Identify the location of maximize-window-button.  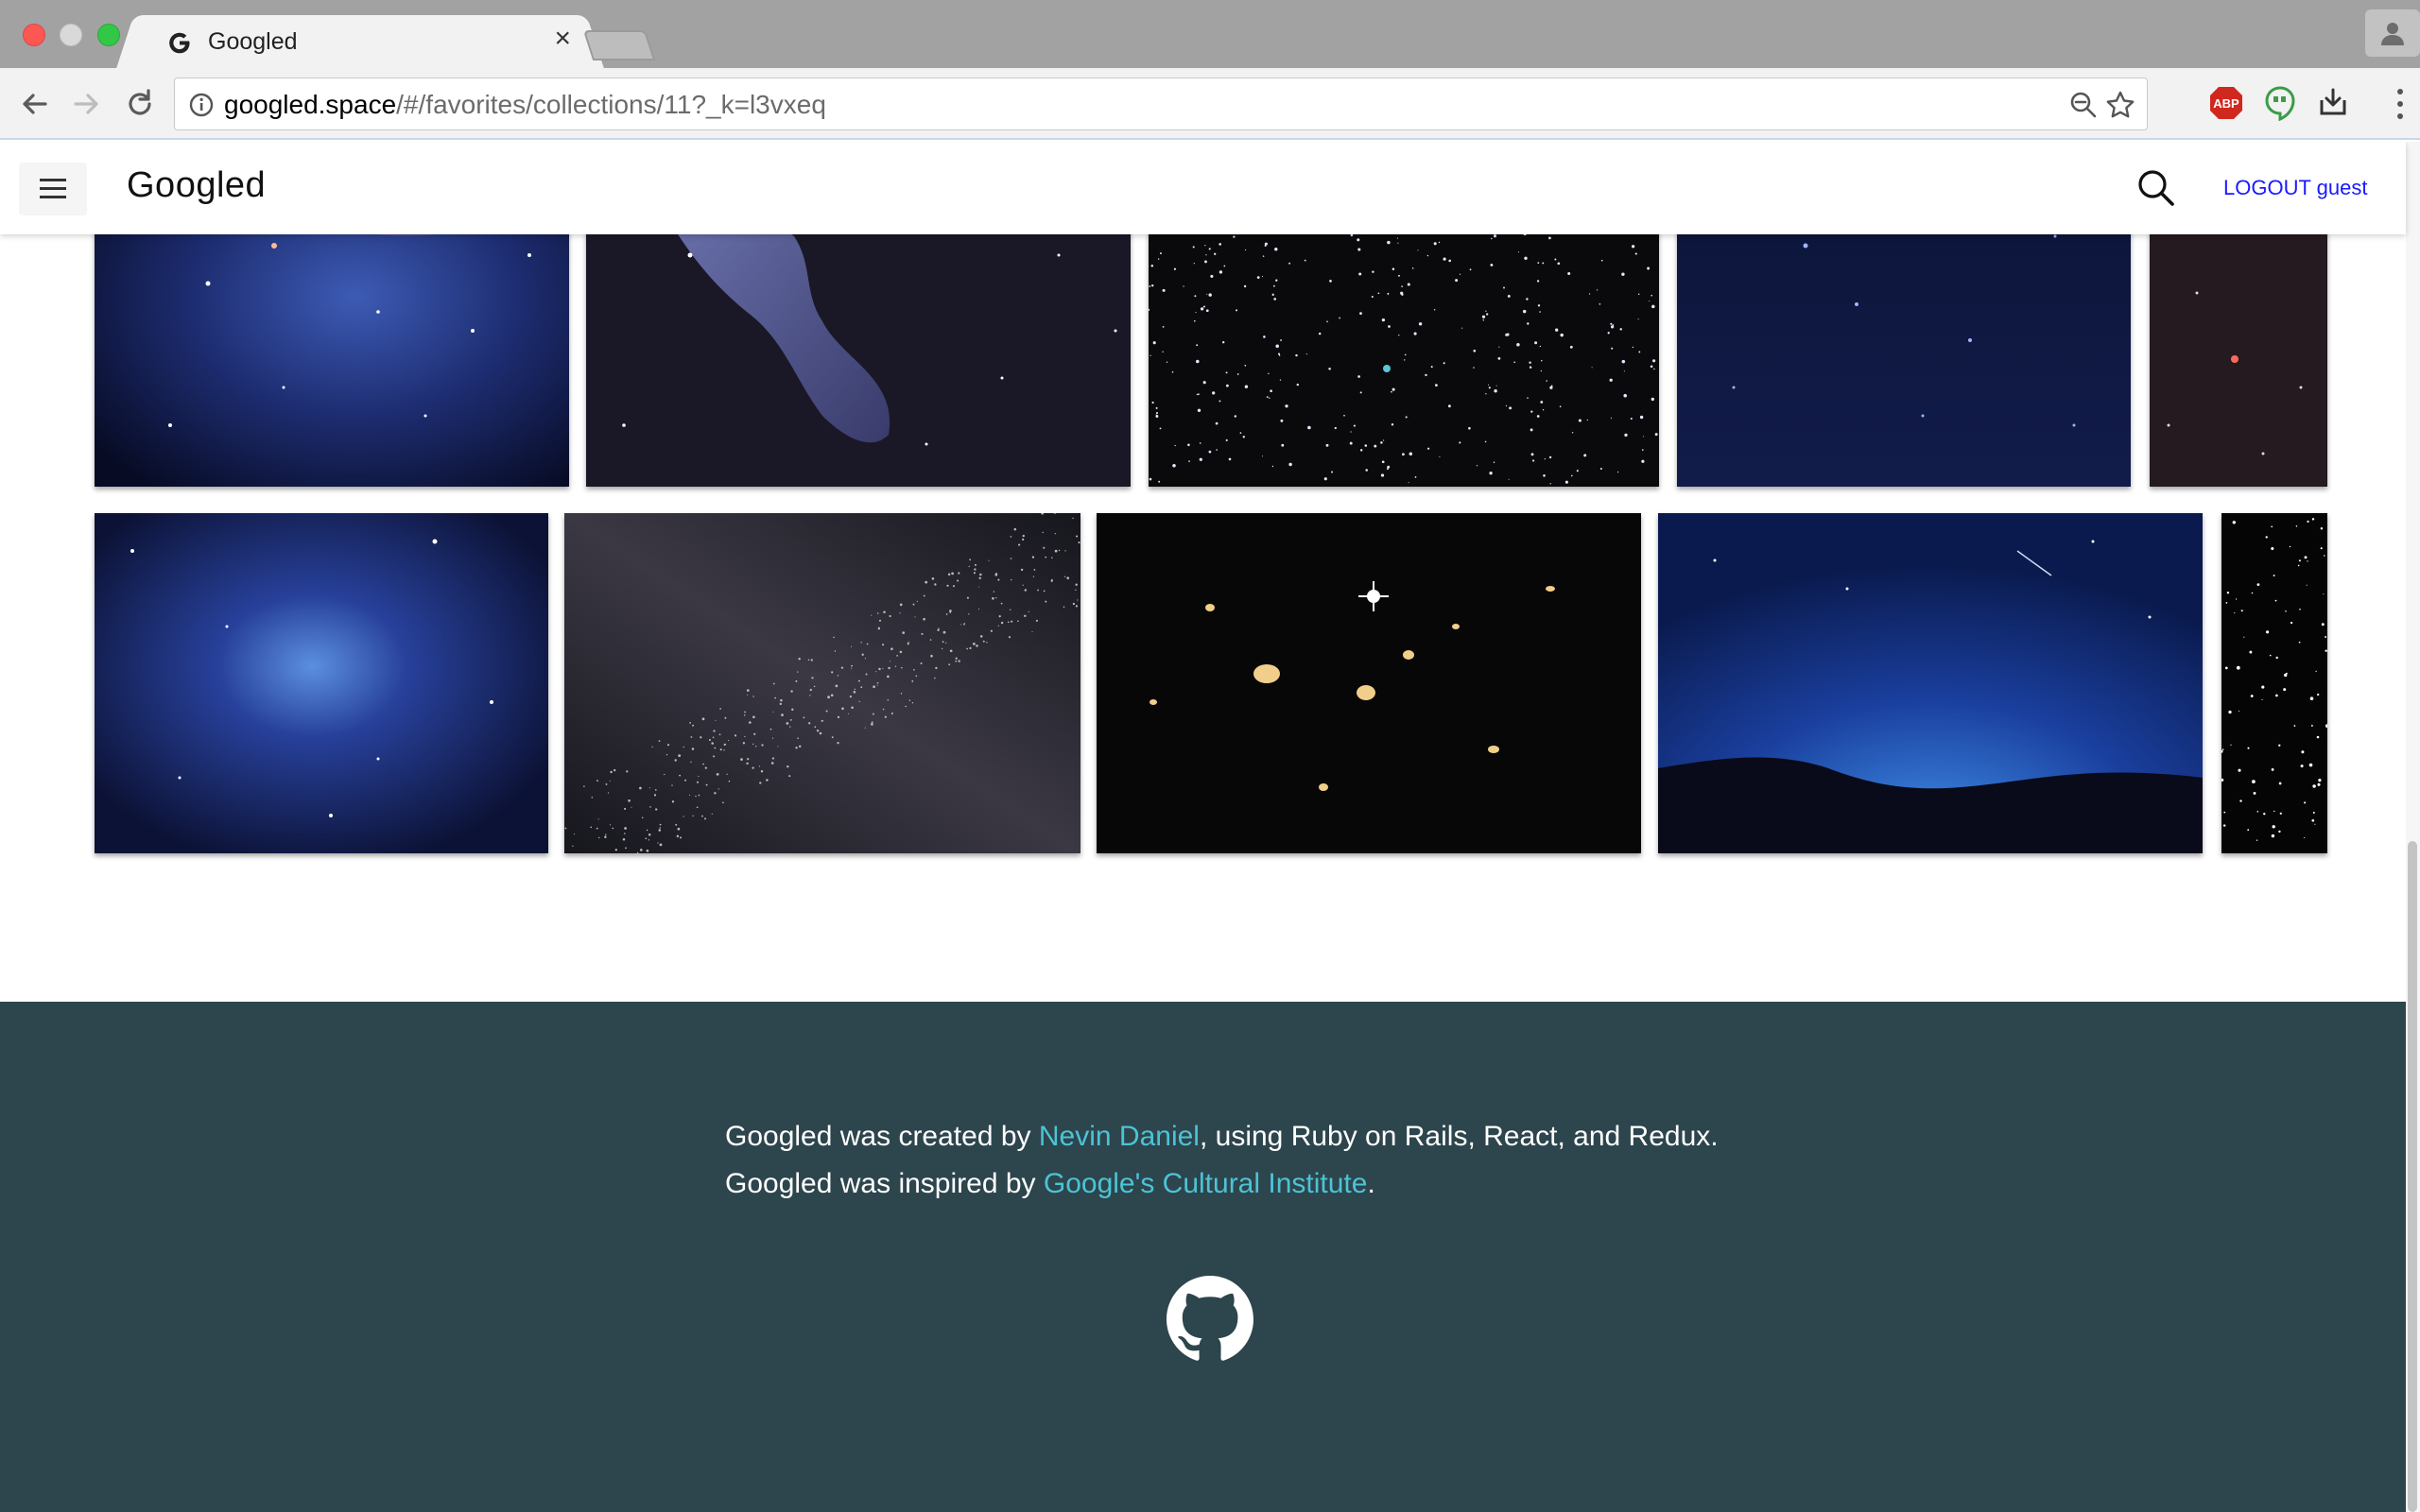
(108, 35).